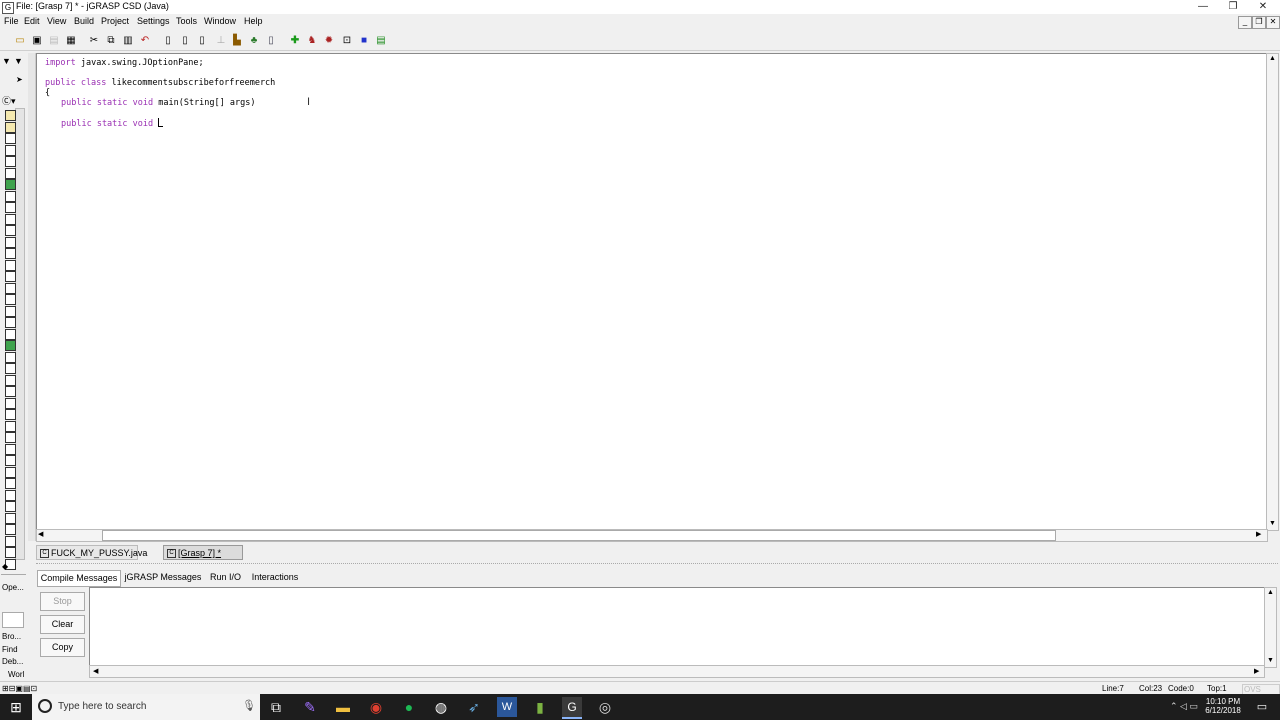 The width and height of the screenshot is (1280, 720). Describe the element at coordinates (146, 707) in the screenshot. I see `taskbar-search-box: Type here to search 🎙` at that location.